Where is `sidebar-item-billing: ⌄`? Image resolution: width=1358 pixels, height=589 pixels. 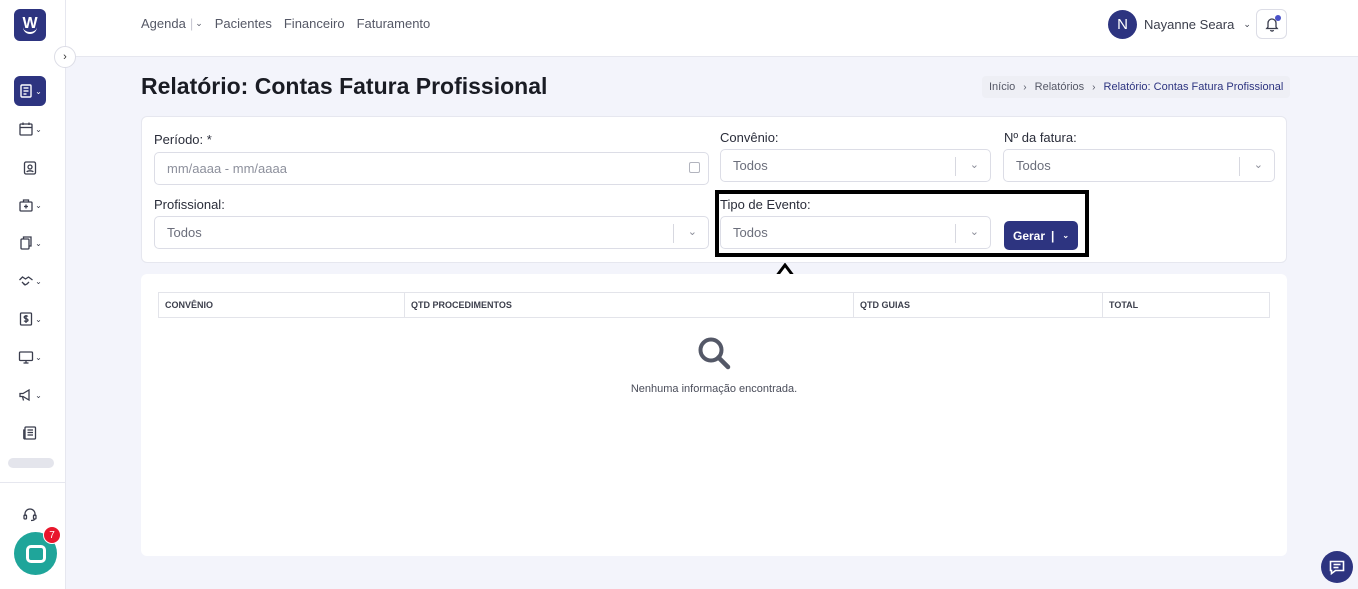
sidebar-item-billing: ⌄ is located at coordinates (30, 319).